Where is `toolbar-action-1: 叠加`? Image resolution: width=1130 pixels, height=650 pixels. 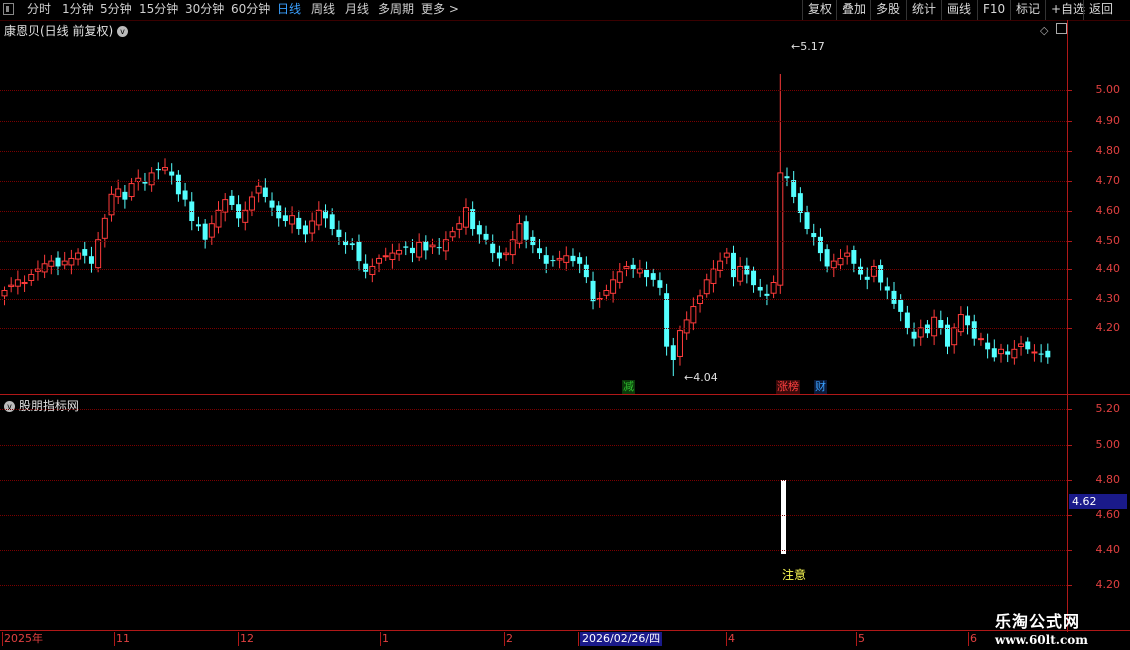
toolbar-action-1: 叠加 is located at coordinates (854, 10).